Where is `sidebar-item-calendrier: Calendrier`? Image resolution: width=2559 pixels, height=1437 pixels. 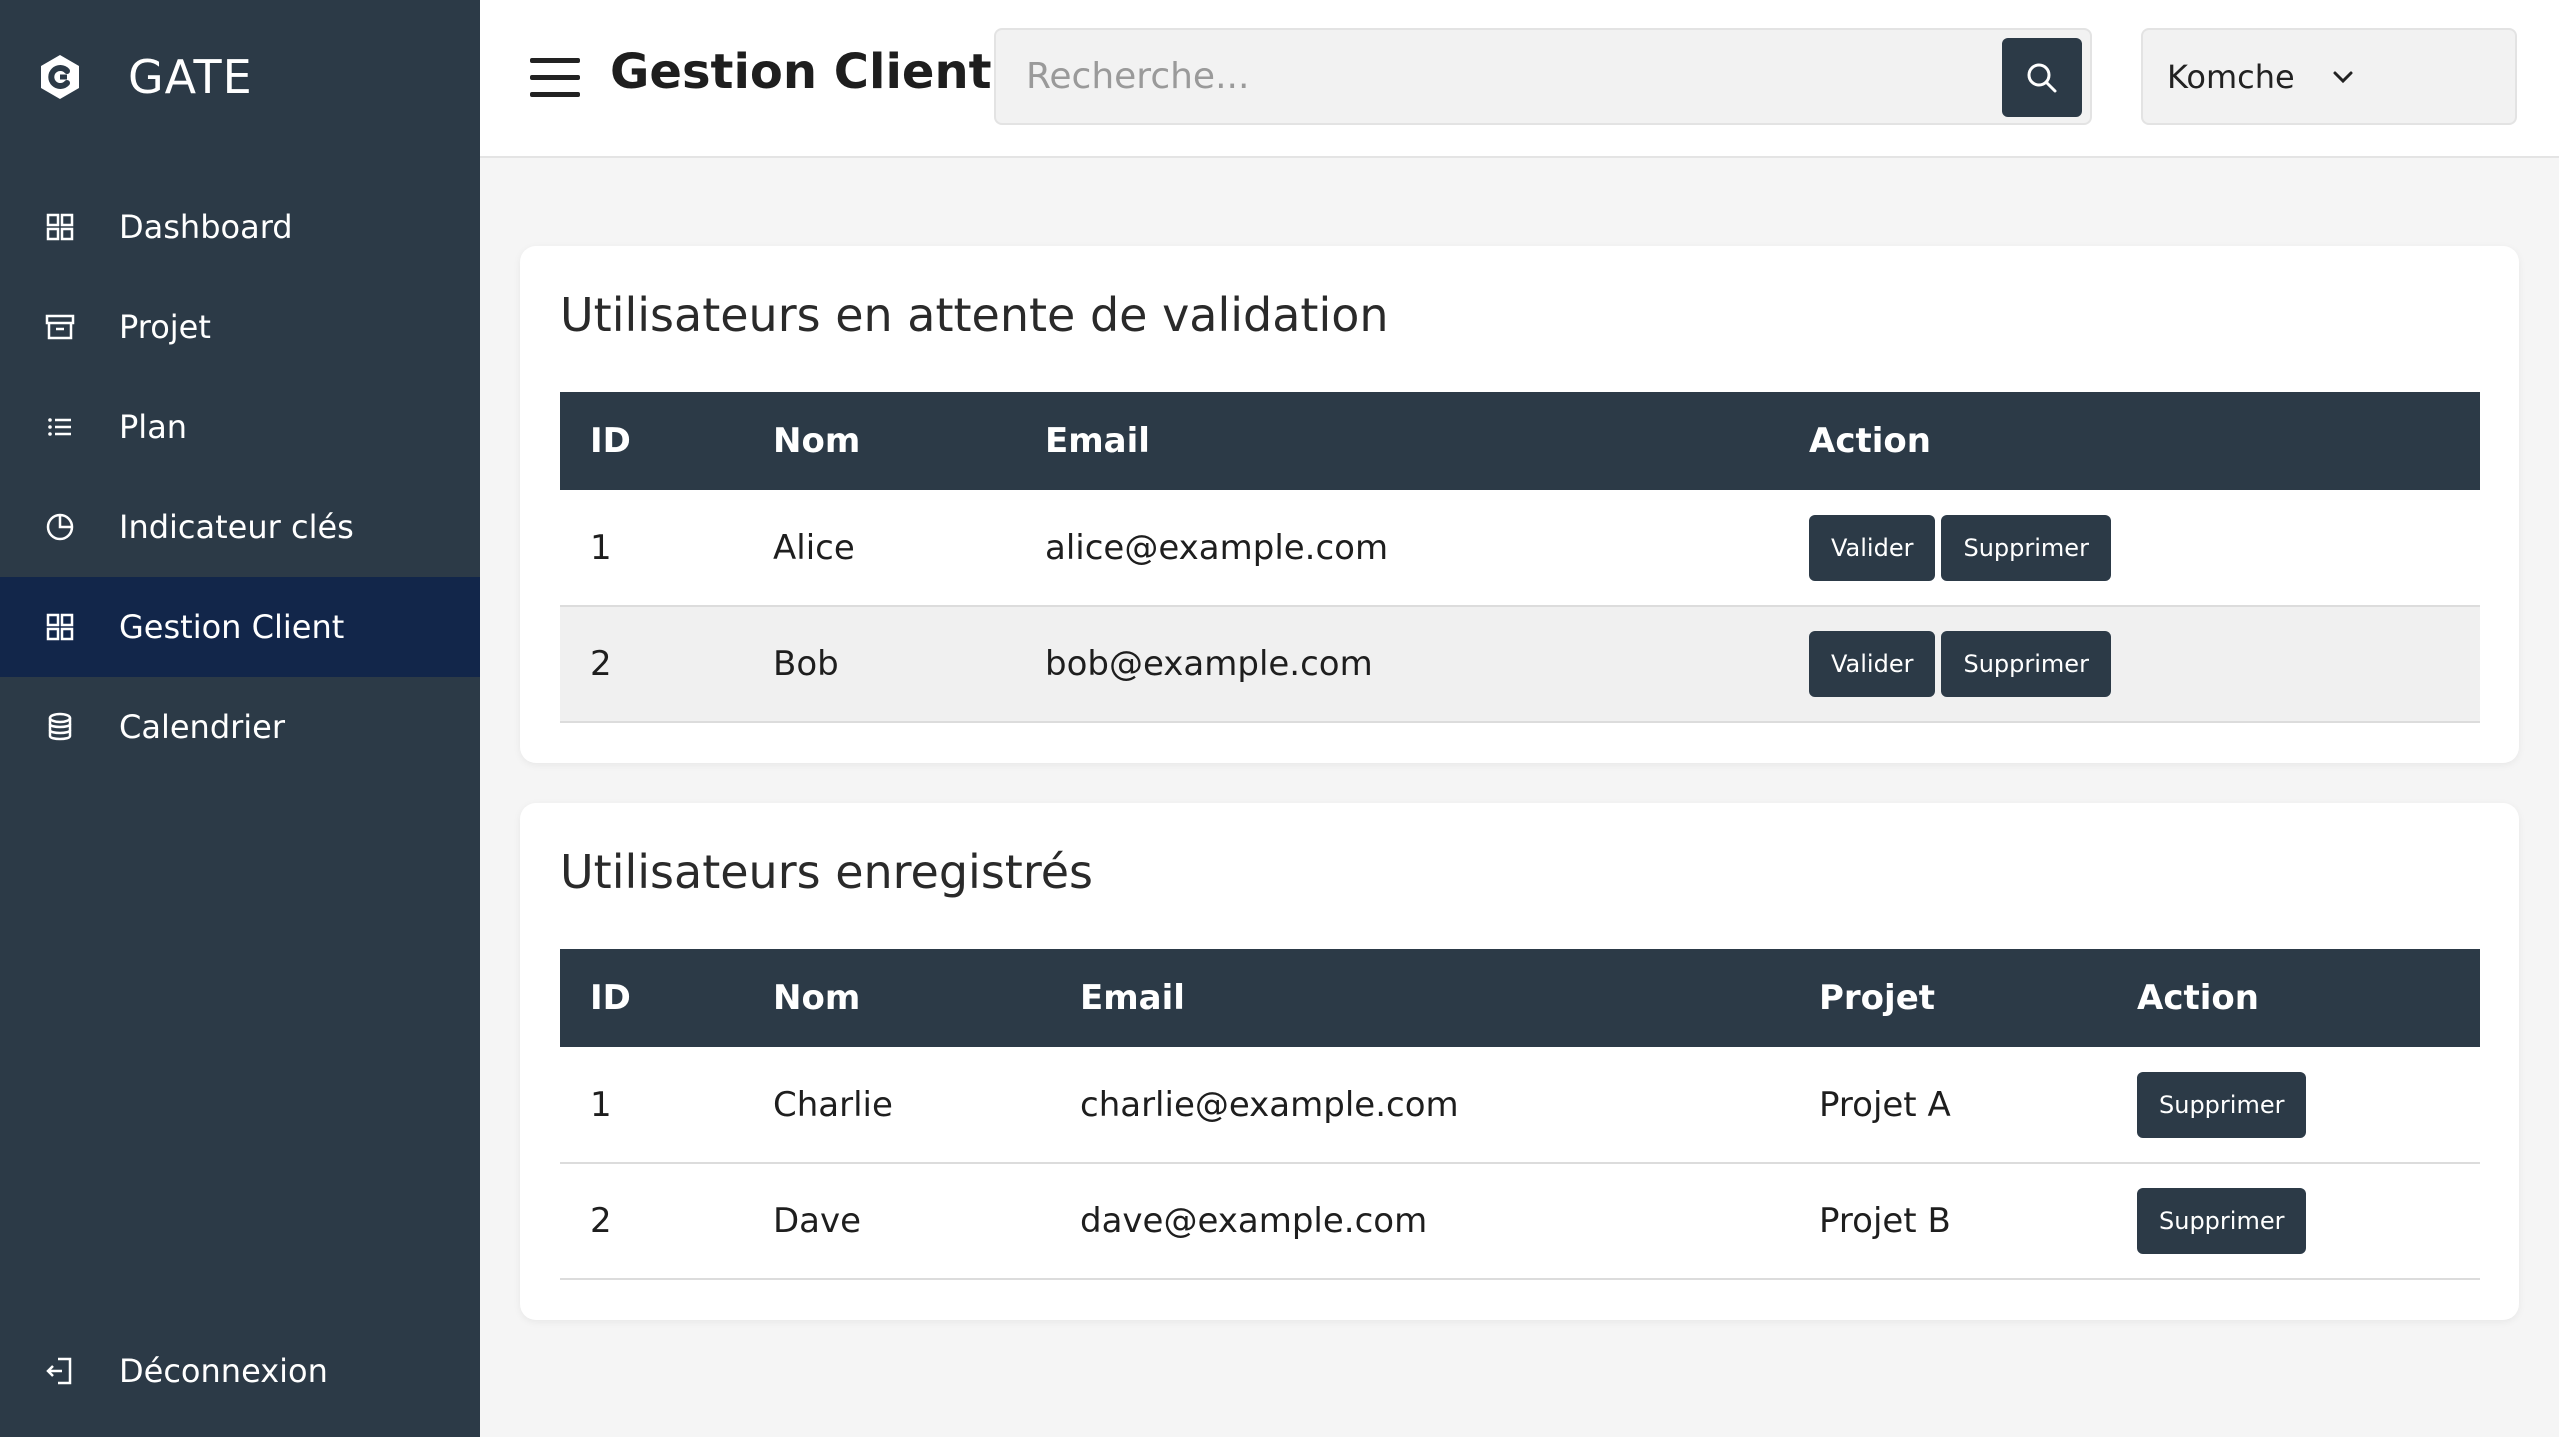
sidebar-item-calendrier: Calendrier is located at coordinates (240, 727).